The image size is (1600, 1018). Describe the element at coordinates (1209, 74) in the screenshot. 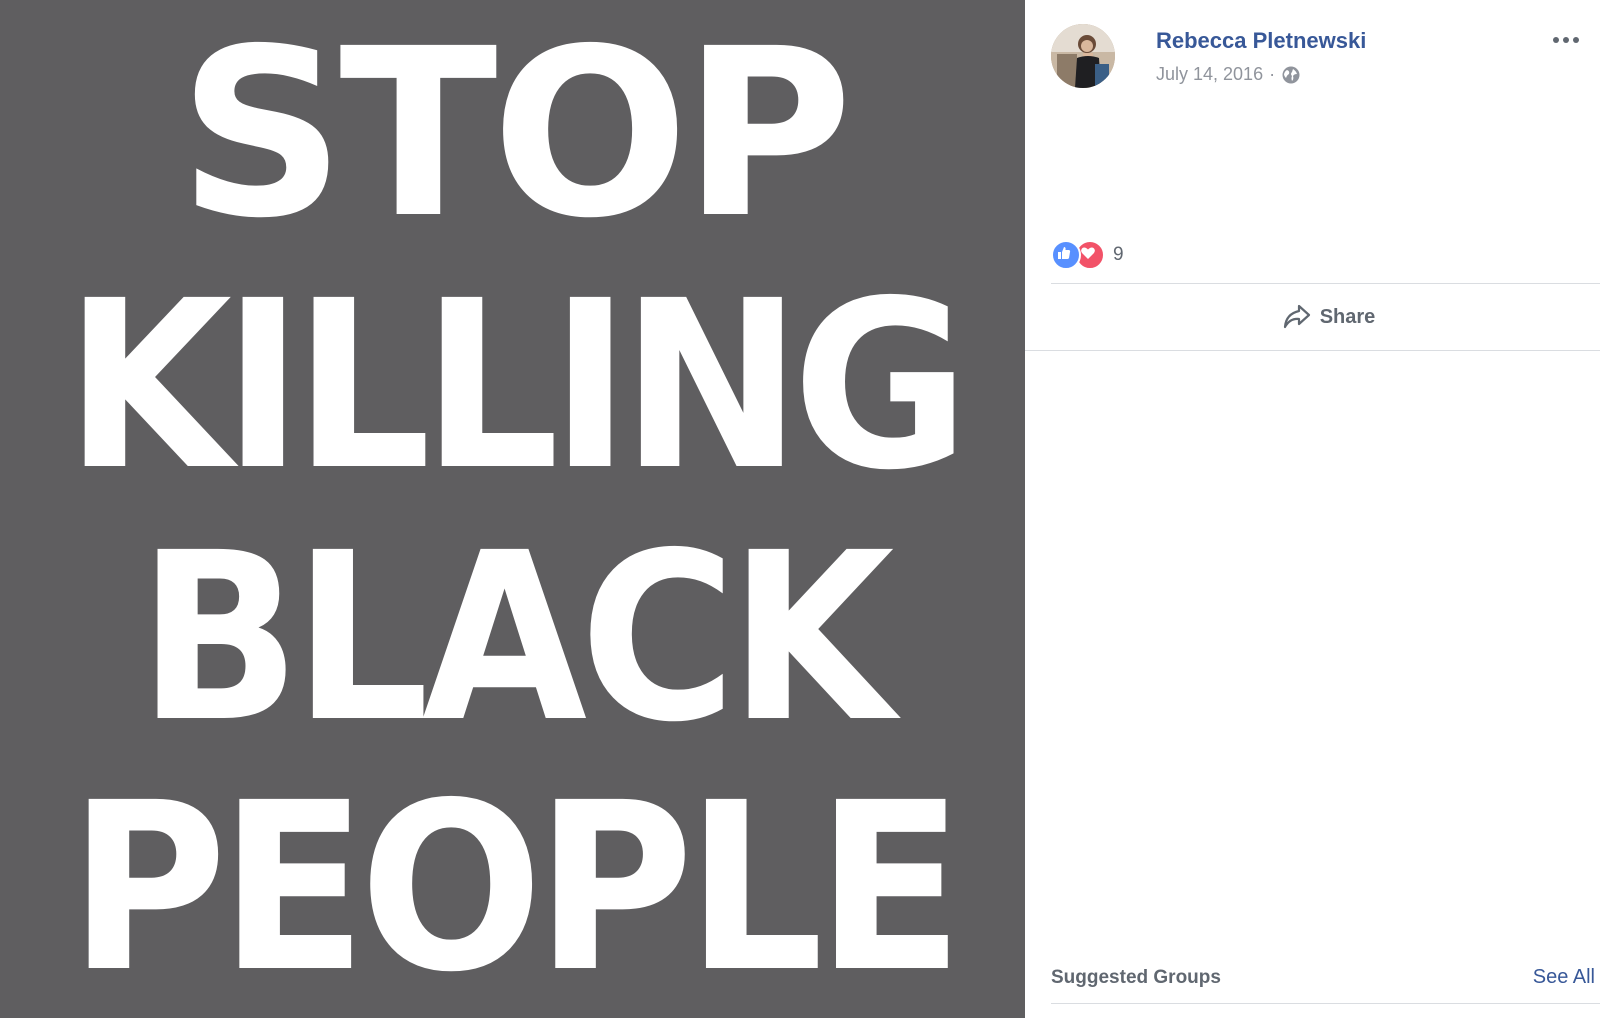

I see `post-date-link: July 14, 2016` at that location.